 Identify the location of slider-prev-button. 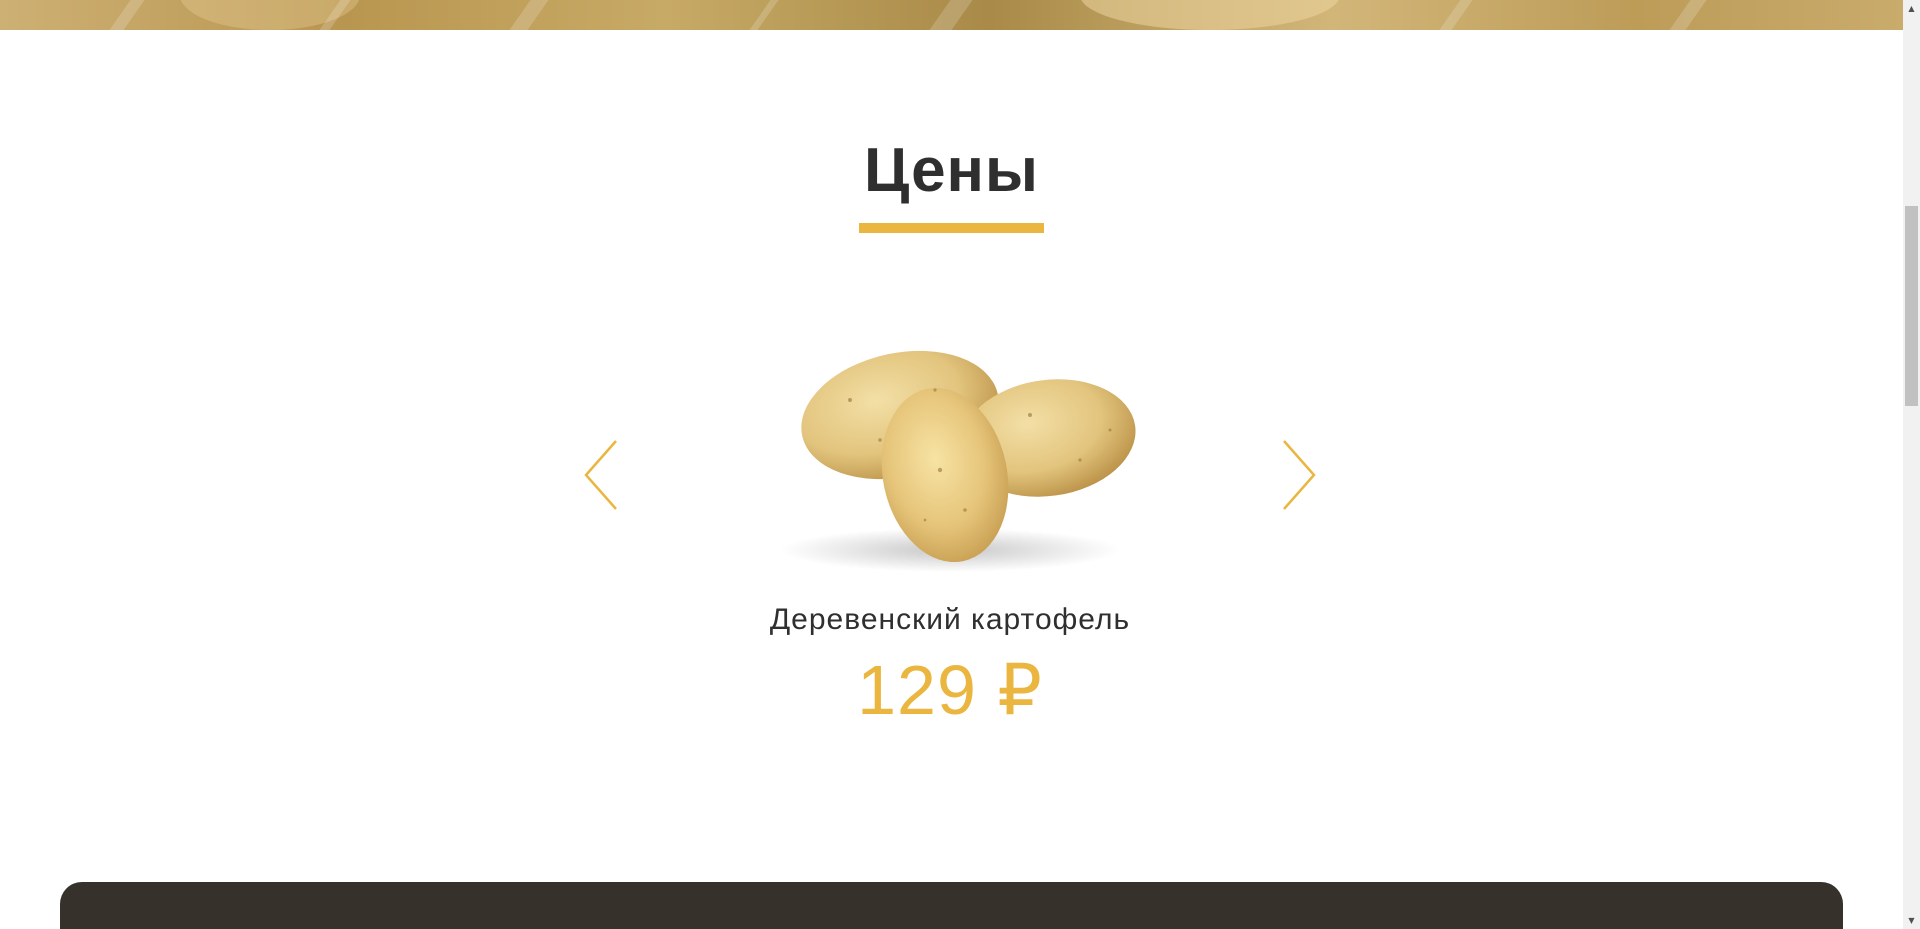
(605, 475).